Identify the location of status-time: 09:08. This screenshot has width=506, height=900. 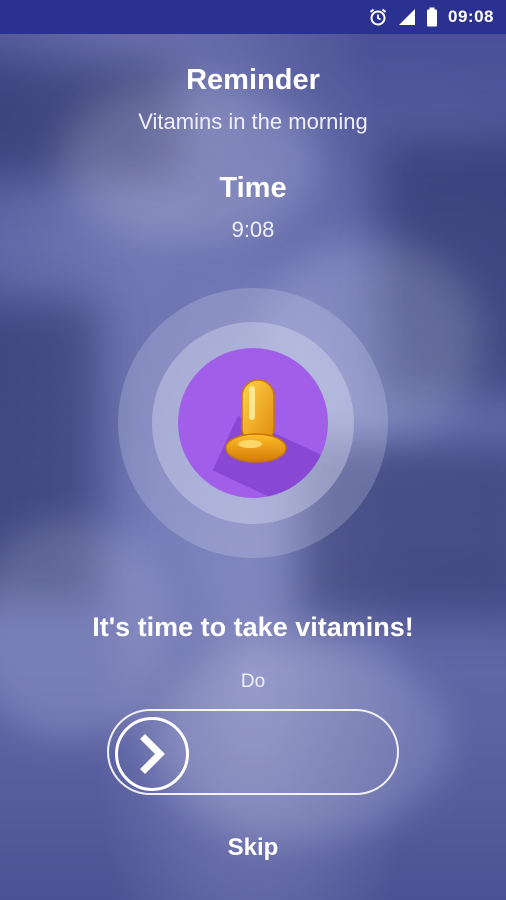
(471, 16).